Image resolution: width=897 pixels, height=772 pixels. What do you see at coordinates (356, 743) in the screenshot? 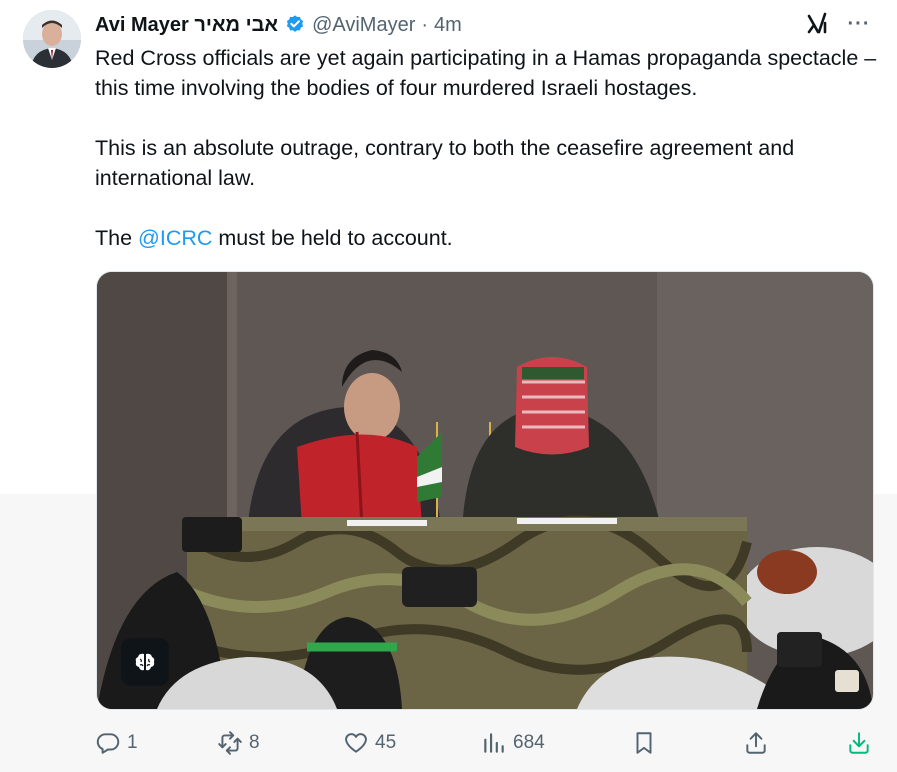
I see `like-icon` at bounding box center [356, 743].